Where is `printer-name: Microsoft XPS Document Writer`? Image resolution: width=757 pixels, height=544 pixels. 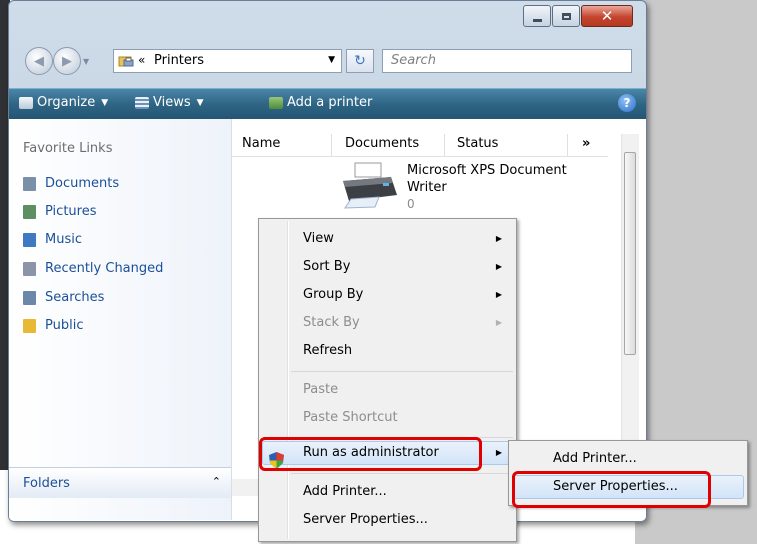
printer-name: Microsoft XPS Document Writer is located at coordinates (487, 179).